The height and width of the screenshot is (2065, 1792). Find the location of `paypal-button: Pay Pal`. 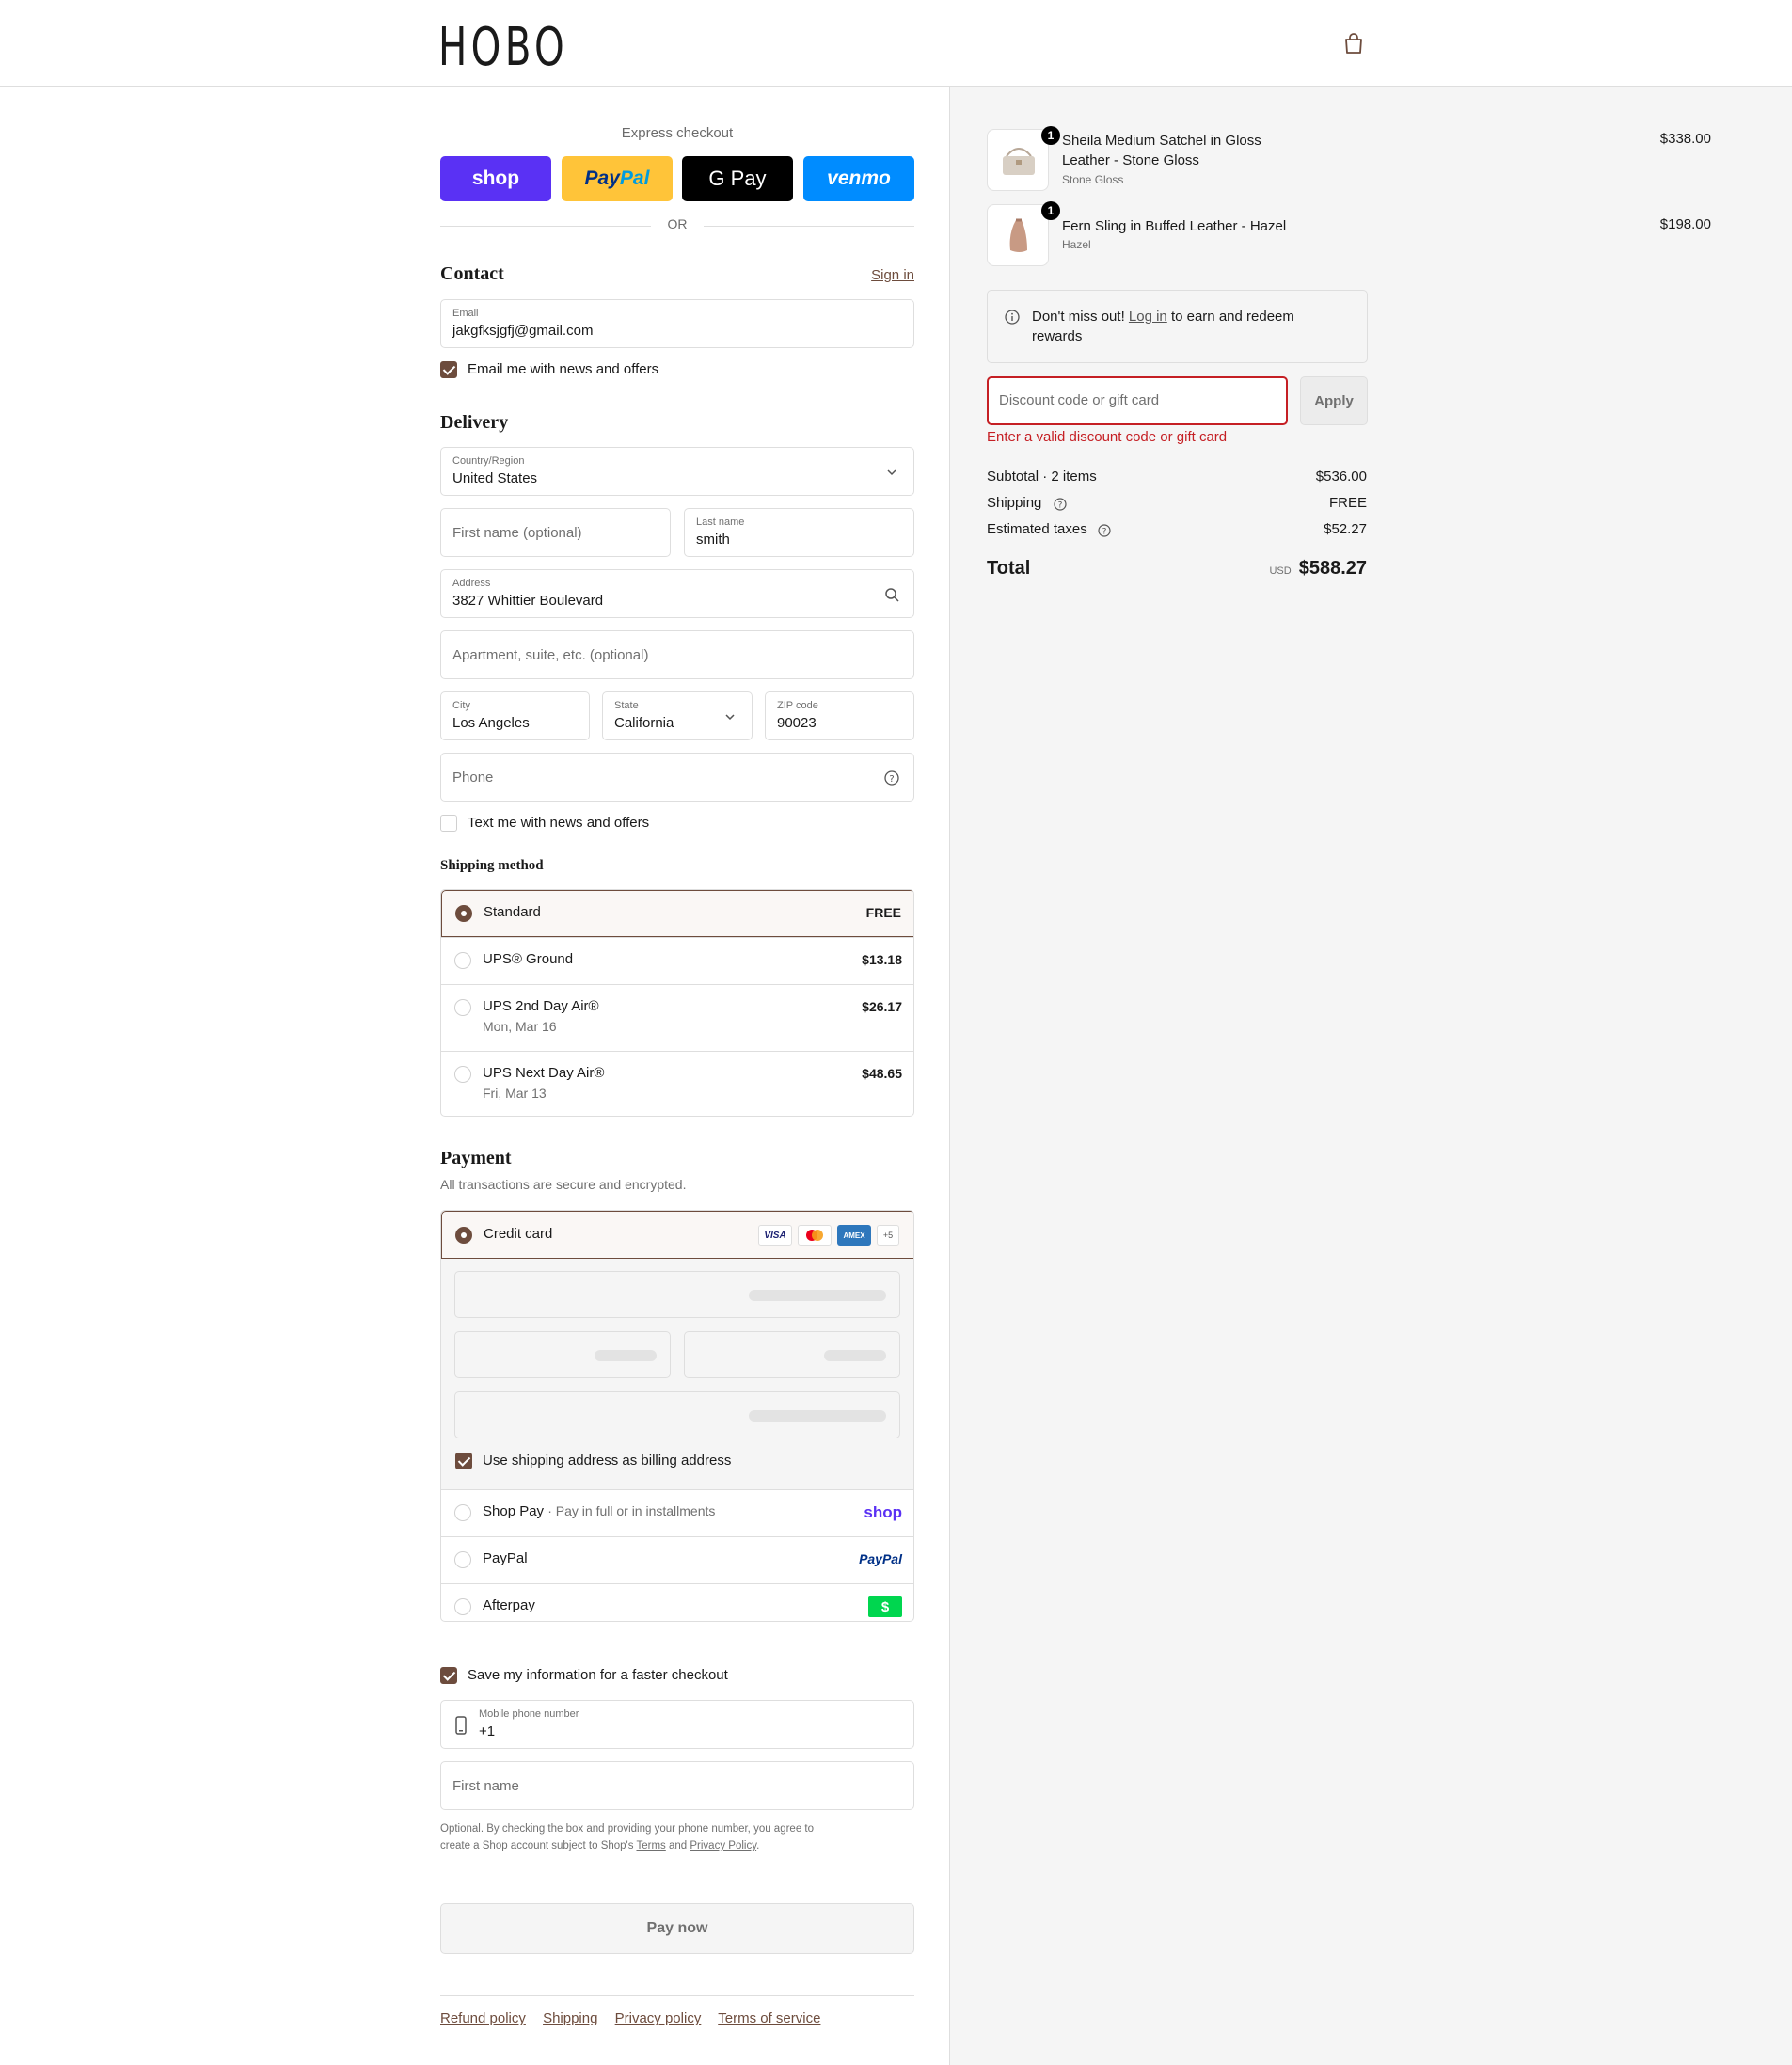

paypal-button: Pay Pal is located at coordinates (617, 178).